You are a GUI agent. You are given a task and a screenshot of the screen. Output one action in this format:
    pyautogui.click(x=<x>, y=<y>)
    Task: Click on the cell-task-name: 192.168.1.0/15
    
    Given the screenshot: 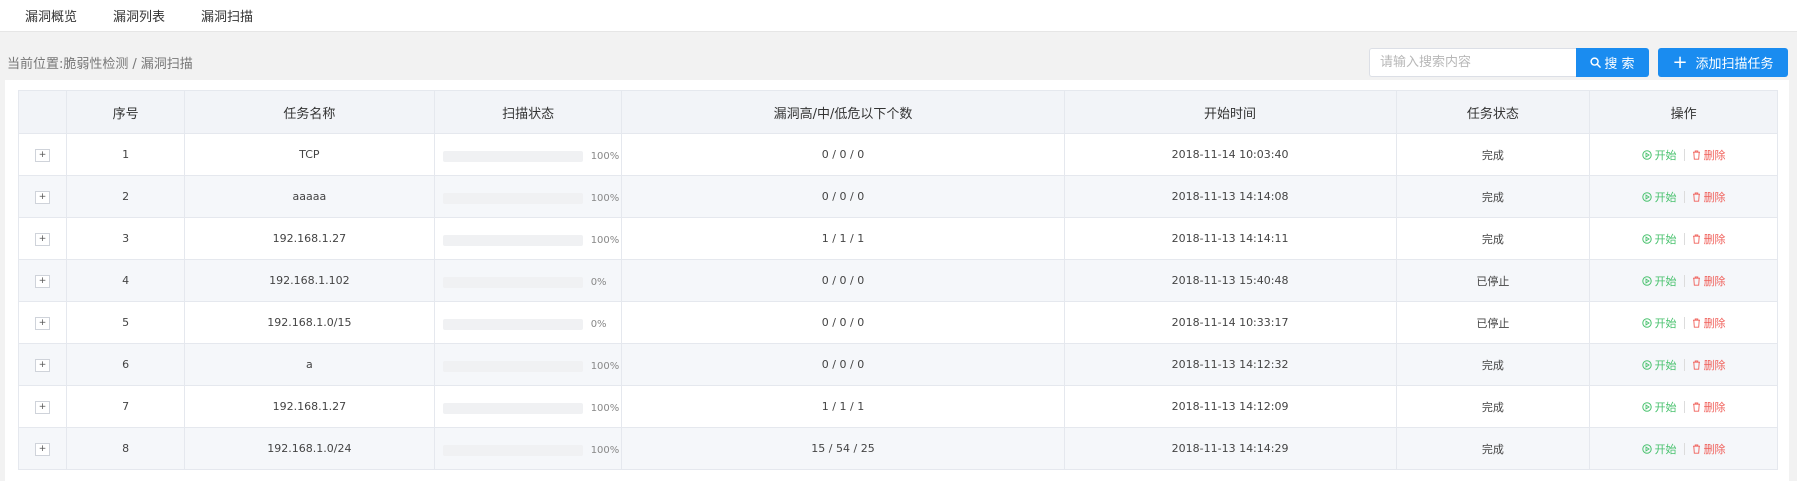 What is the action you would take?
    pyautogui.click(x=309, y=322)
    